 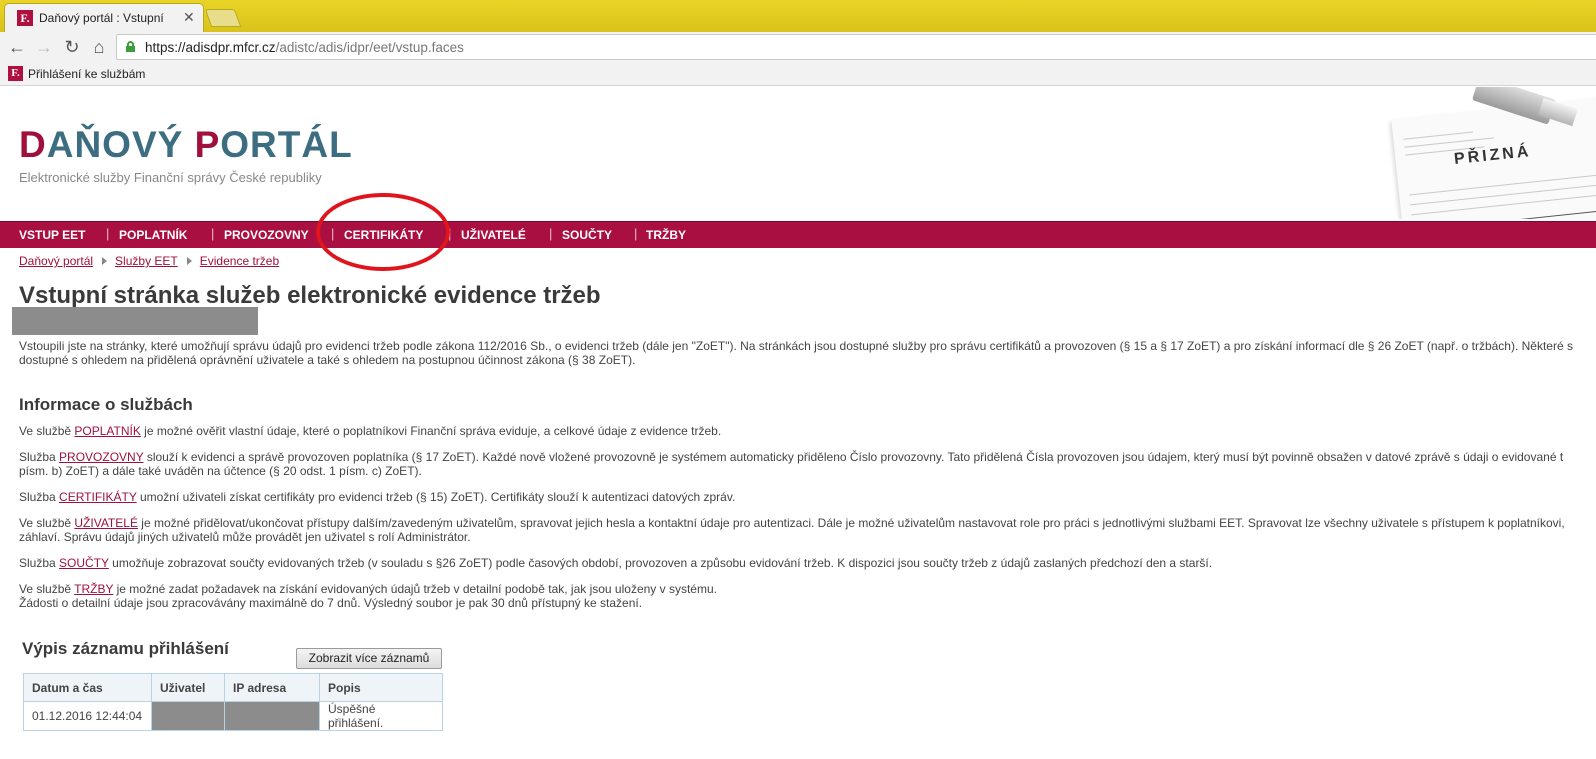 I want to click on services-heading: Informace o službách, so click(x=106, y=404).